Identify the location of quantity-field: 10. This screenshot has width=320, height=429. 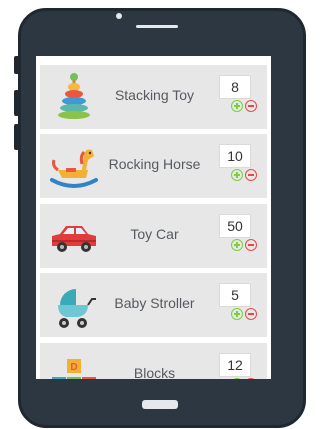
(235, 156).